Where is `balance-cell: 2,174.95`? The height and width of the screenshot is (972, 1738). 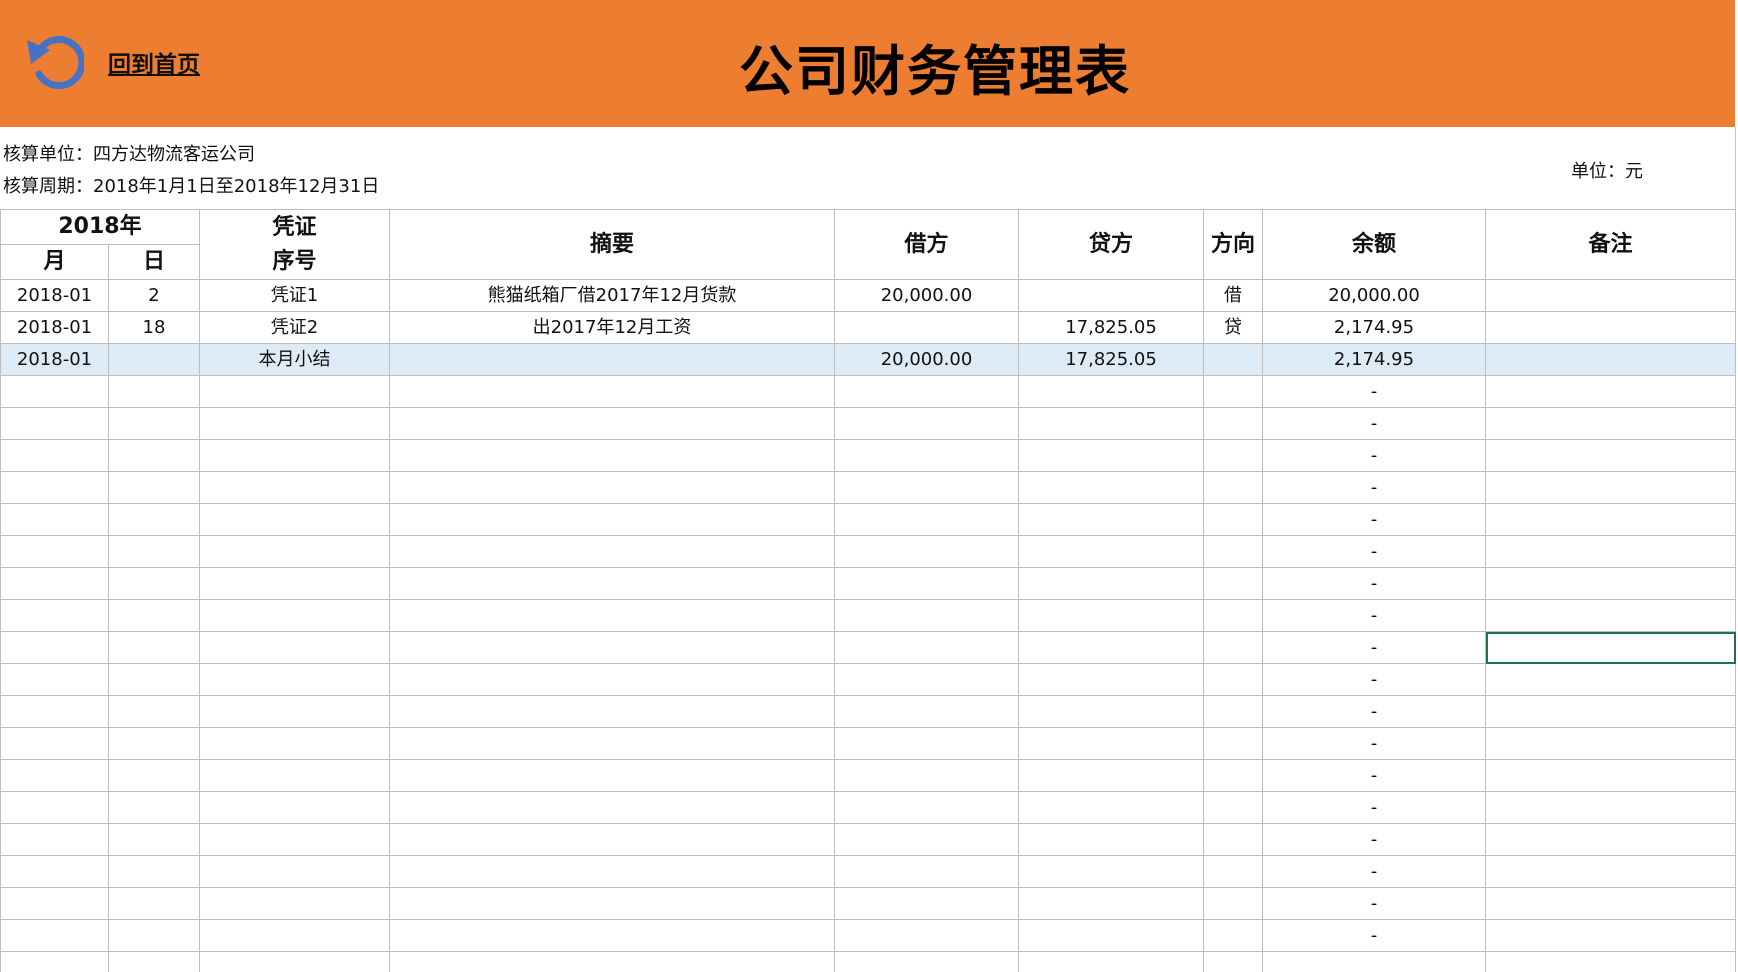 balance-cell: 2,174.95 is located at coordinates (1374, 328).